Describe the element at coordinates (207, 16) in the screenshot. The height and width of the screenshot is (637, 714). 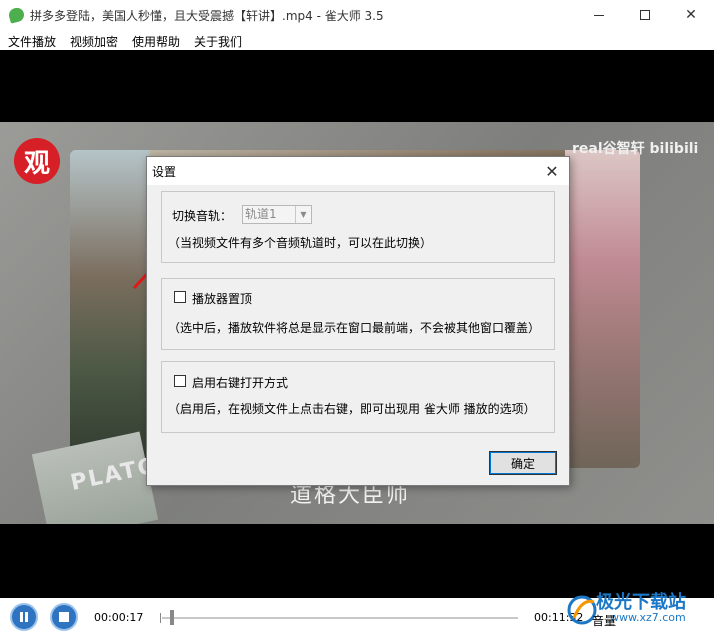
I see `window-title: 拼多多登陆，美国人秒懂，且大受震撼【轩讲】.mp4 - 雀大师 3.5` at that location.